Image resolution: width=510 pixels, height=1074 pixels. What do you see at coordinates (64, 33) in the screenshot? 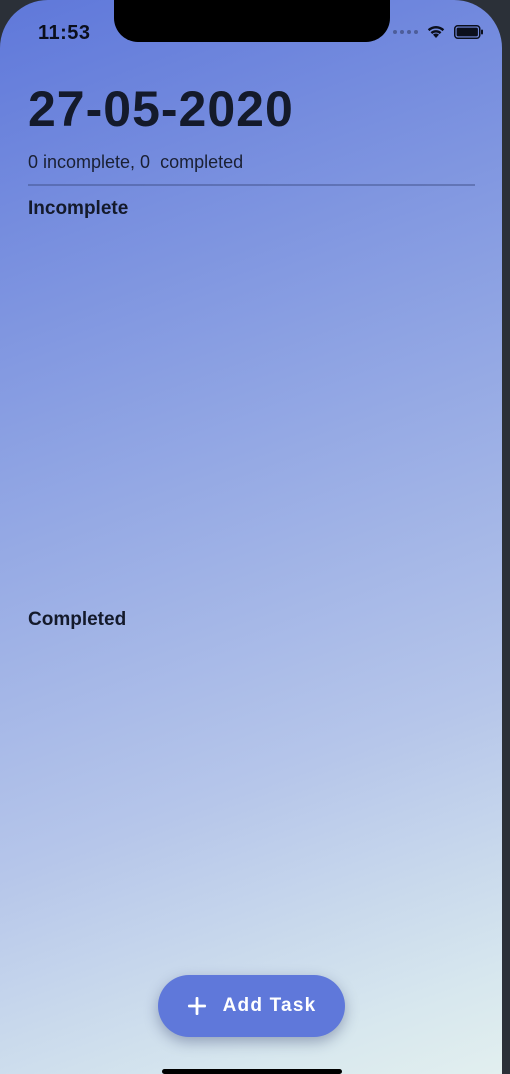
I see `status-time: 11:53` at bounding box center [64, 33].